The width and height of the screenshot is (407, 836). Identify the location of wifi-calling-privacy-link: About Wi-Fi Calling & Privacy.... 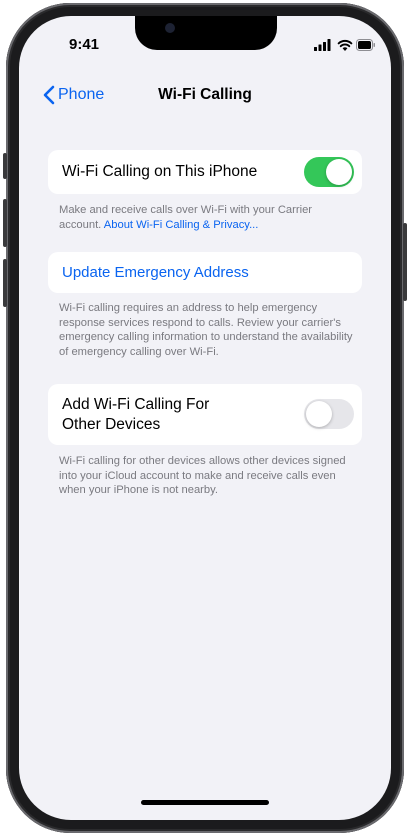
(181, 225).